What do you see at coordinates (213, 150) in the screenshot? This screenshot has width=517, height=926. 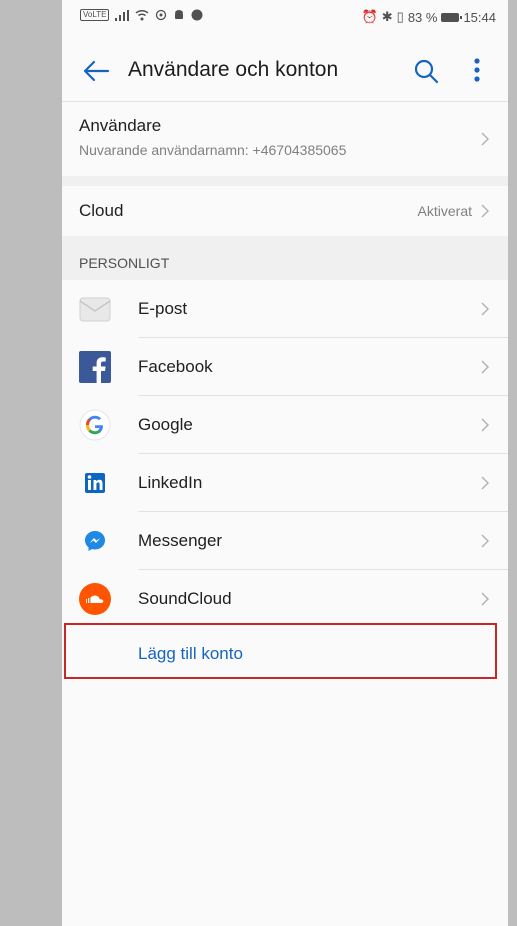 I see `current-username: Nuvarande användarnamn: +46704385065` at bounding box center [213, 150].